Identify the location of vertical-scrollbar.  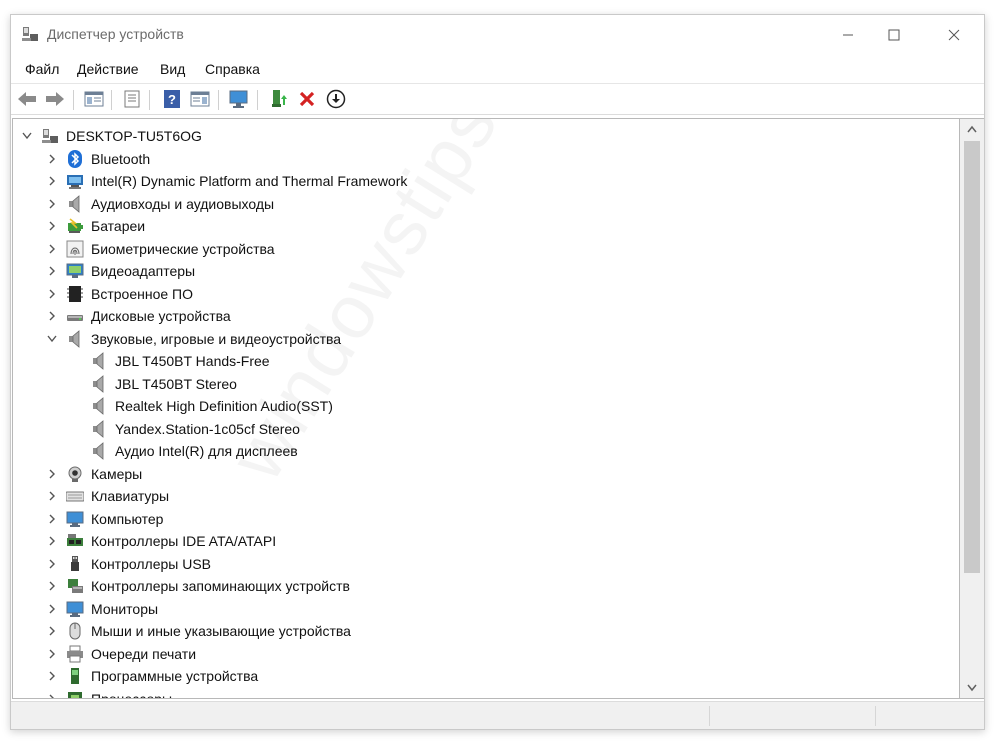
(972, 408).